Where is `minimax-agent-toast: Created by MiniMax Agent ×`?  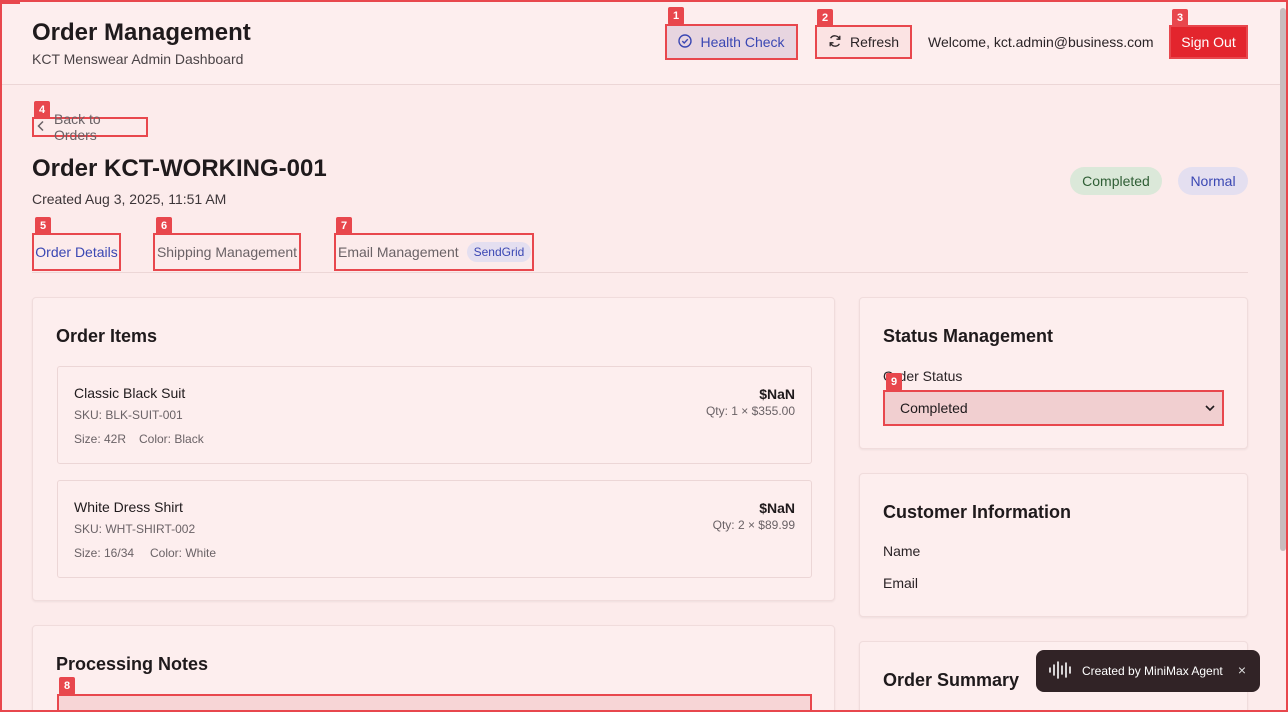
minimax-agent-toast: Created by MiniMax Agent × is located at coordinates (1148, 671).